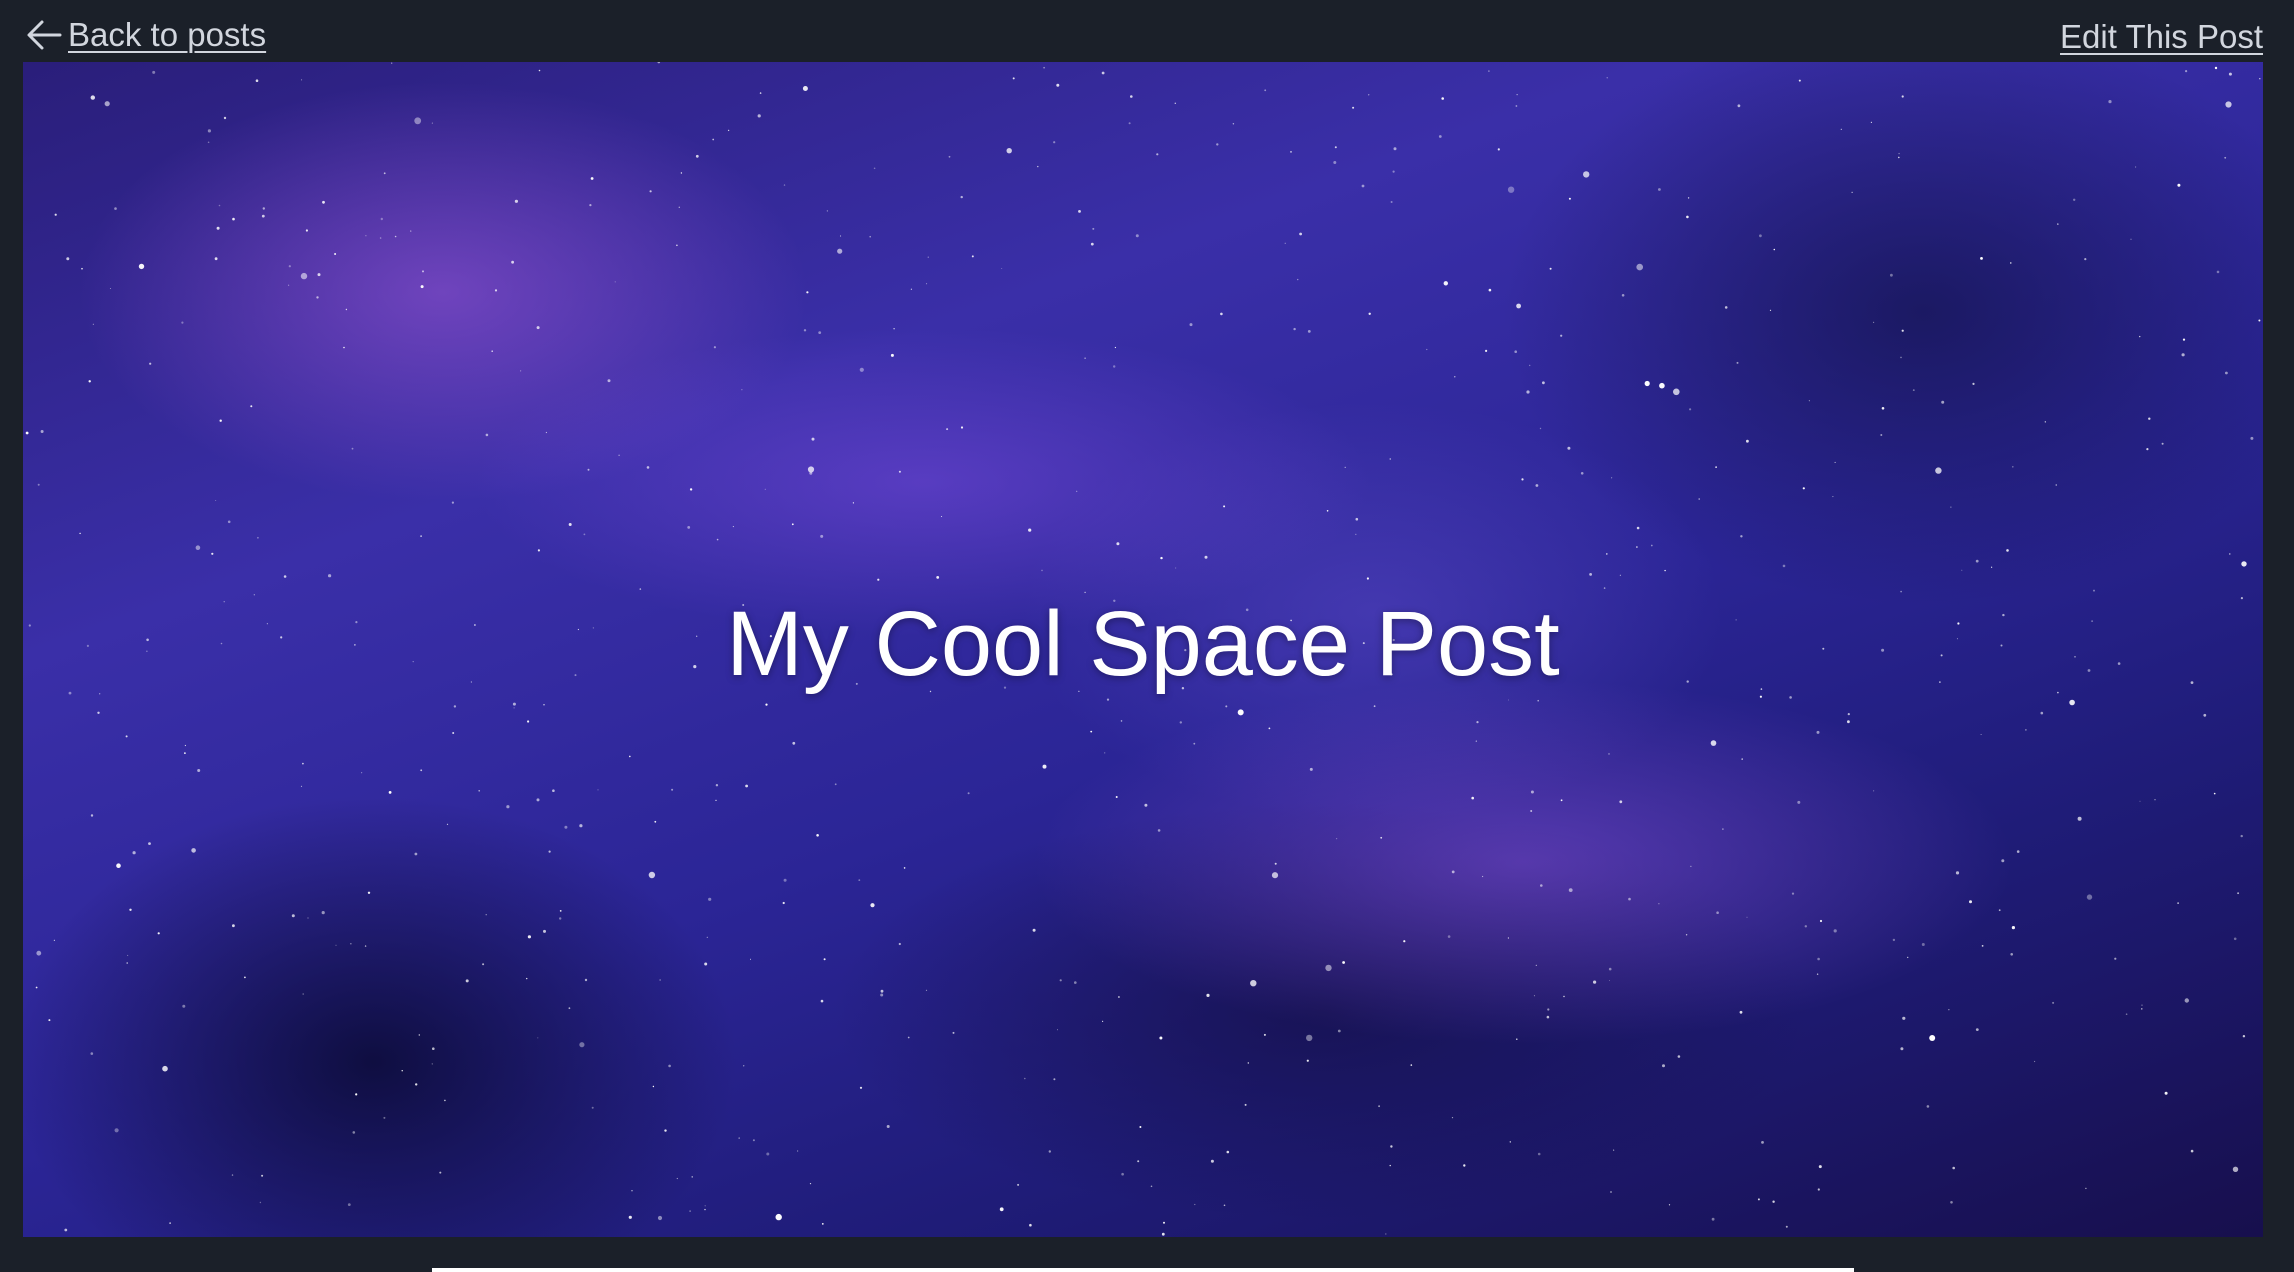 The image size is (2294, 1272). What do you see at coordinates (2161, 37) in the screenshot?
I see `edit-post-link: Edit This Post` at bounding box center [2161, 37].